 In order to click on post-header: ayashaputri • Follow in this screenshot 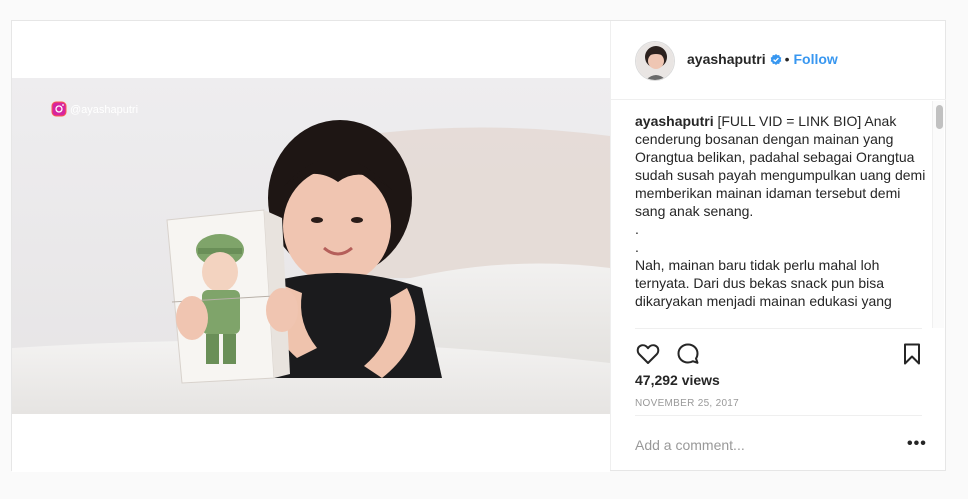, I will do `click(778, 60)`.